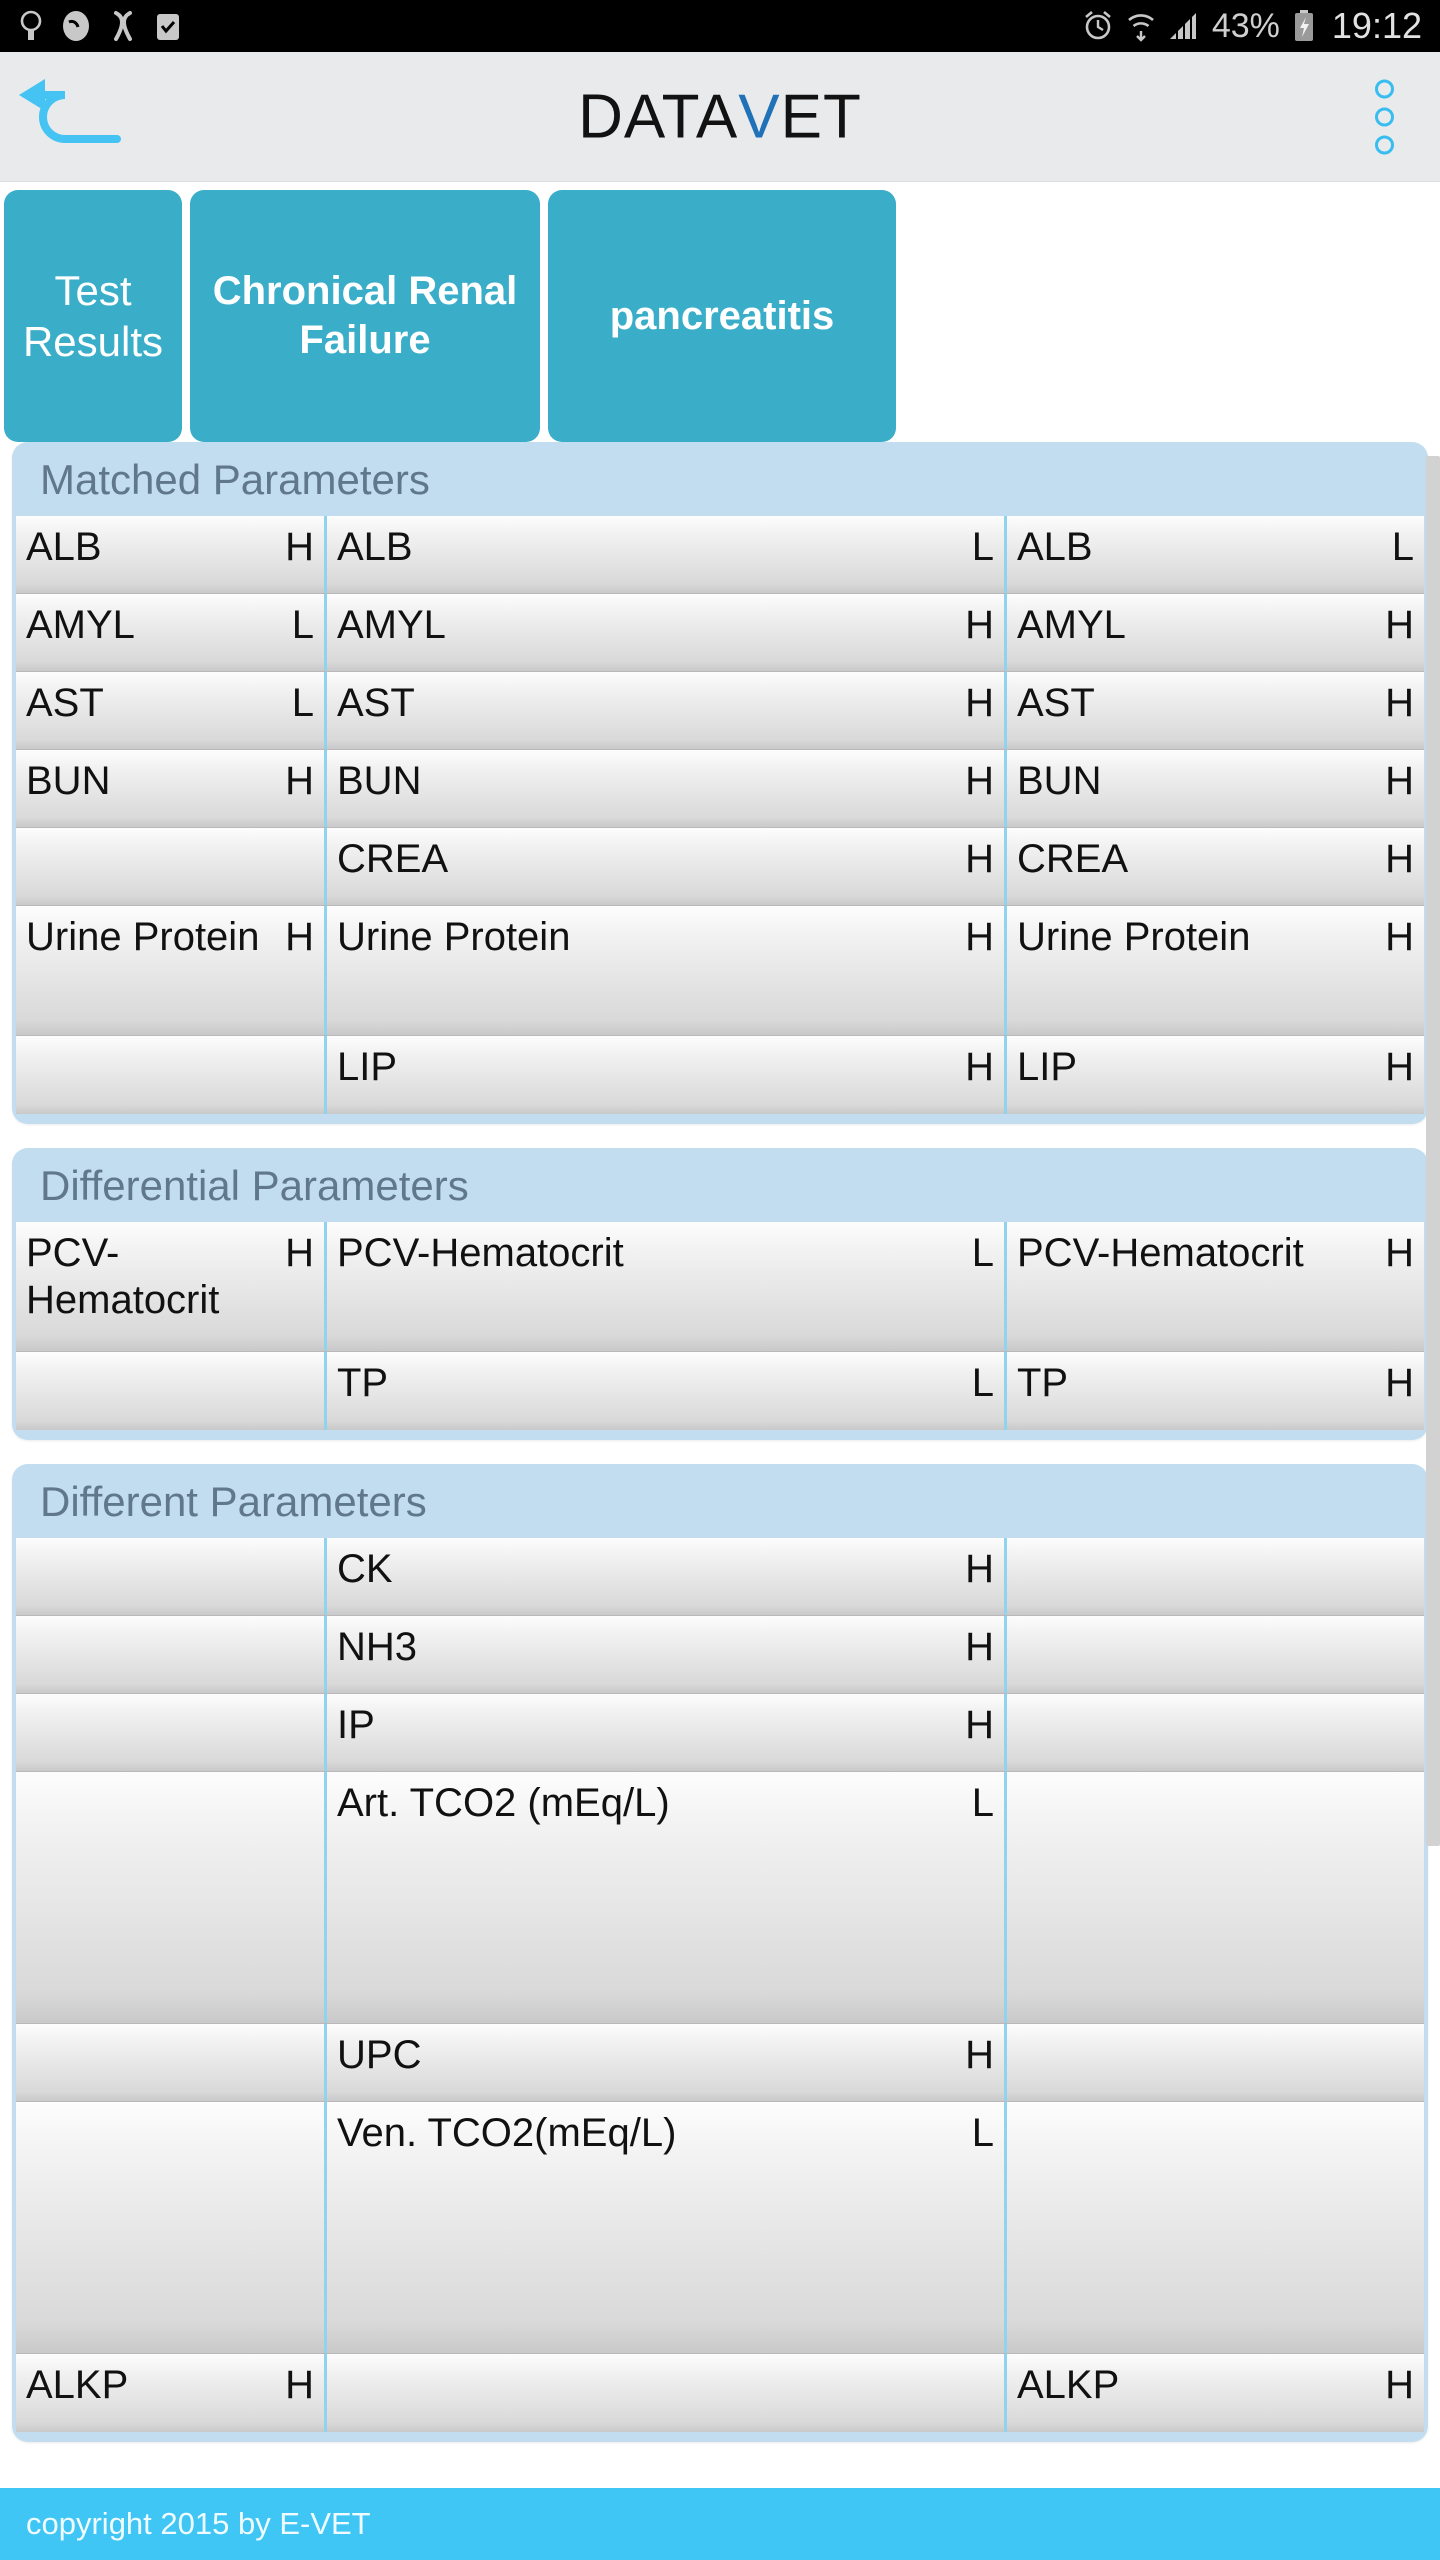 Image resolution: width=1440 pixels, height=2560 pixels. I want to click on table-row: ALKP H ALKP H, so click(720, 2393).